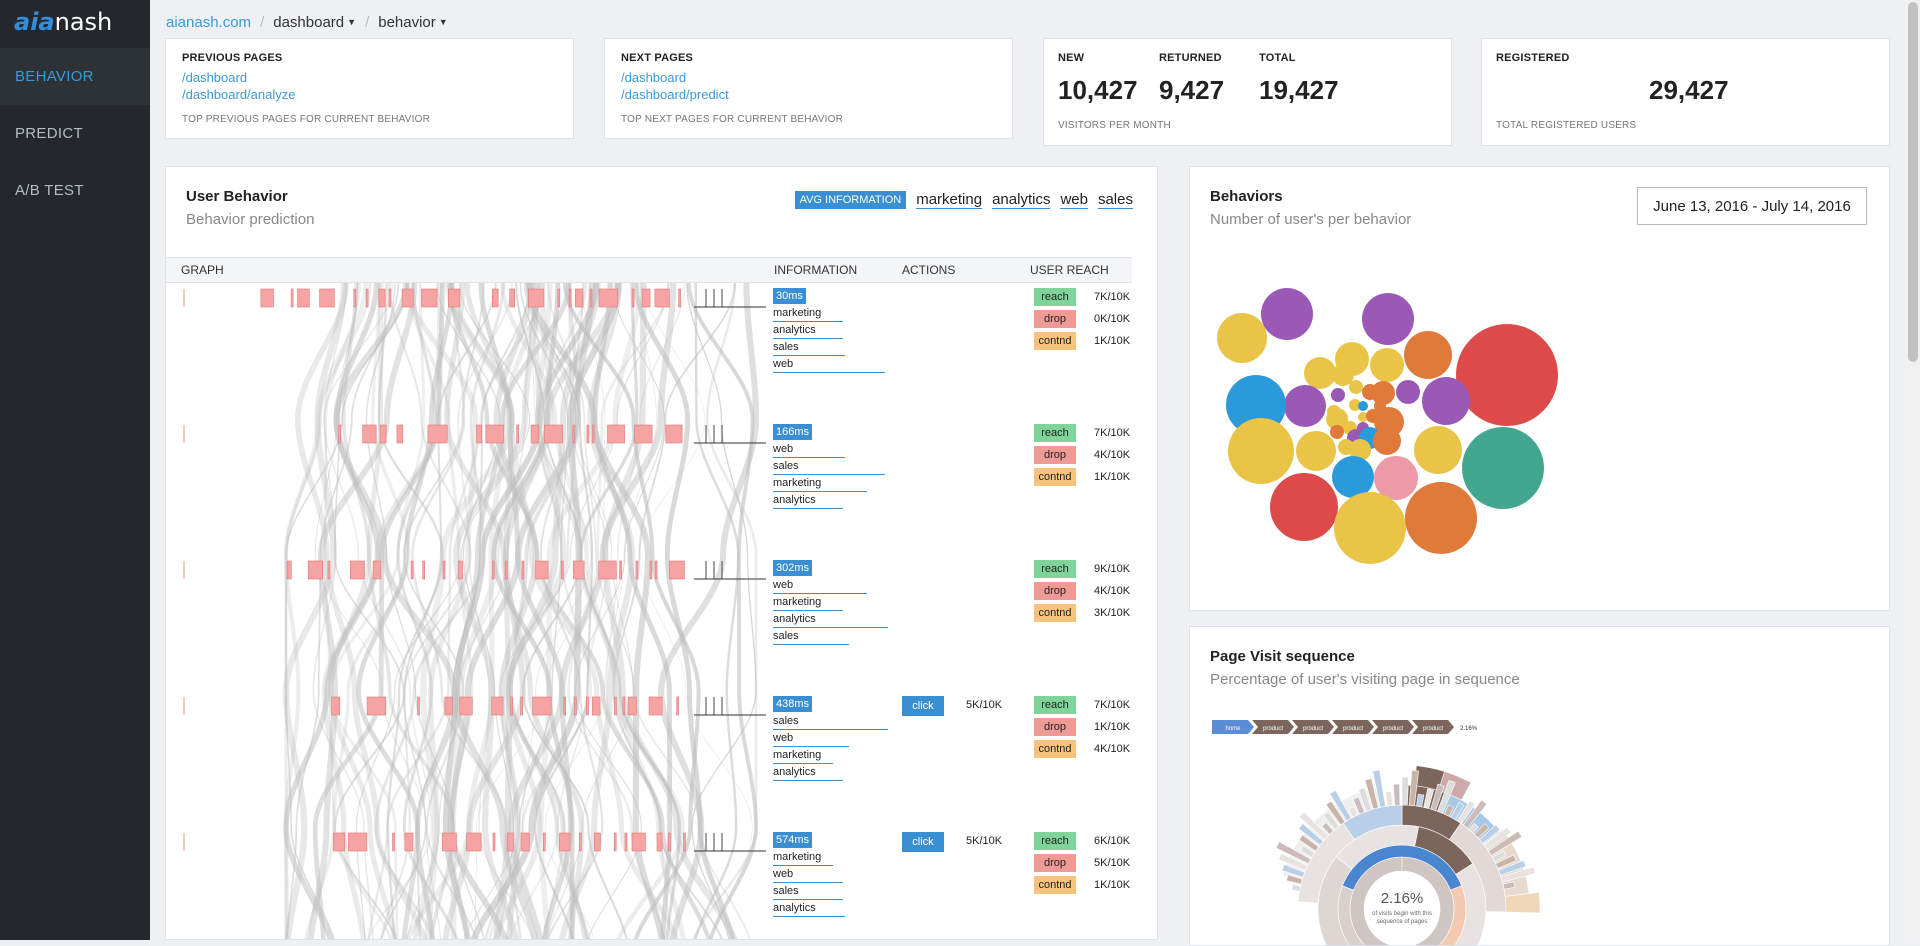 The image size is (1920, 946). Describe the element at coordinates (675, 94) in the screenshot. I see `next-page-link: /dashboard/predict` at that location.